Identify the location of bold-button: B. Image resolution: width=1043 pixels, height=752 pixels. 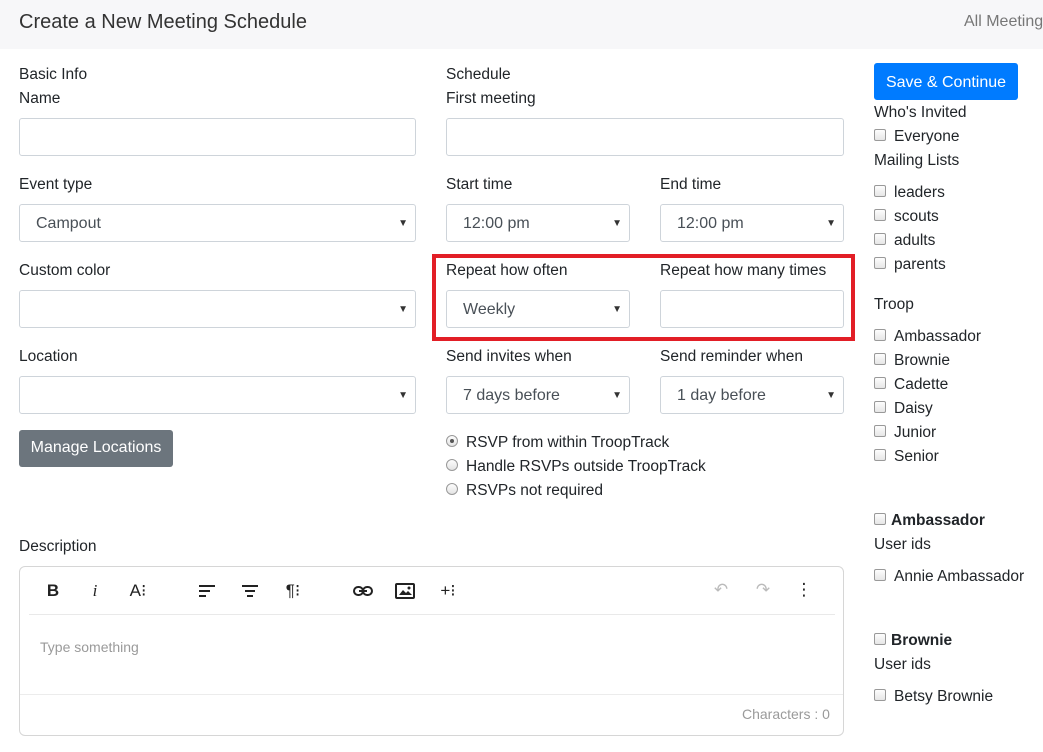
(53, 591).